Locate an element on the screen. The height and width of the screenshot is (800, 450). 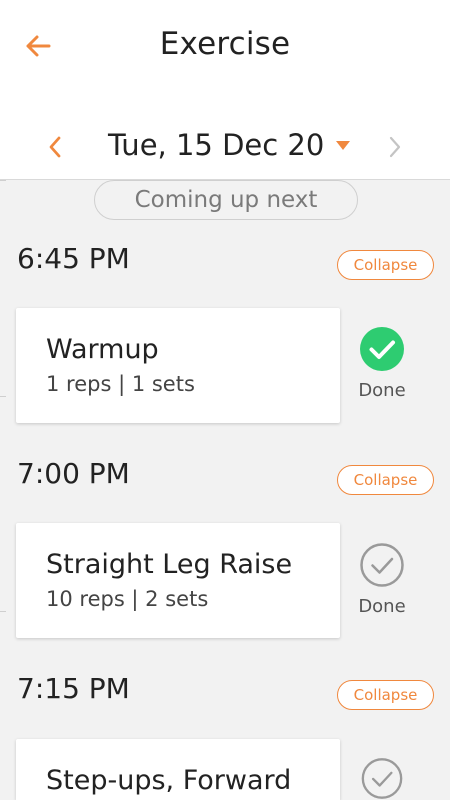
exercise-name: Step-ups, Forward is located at coordinates (169, 780).